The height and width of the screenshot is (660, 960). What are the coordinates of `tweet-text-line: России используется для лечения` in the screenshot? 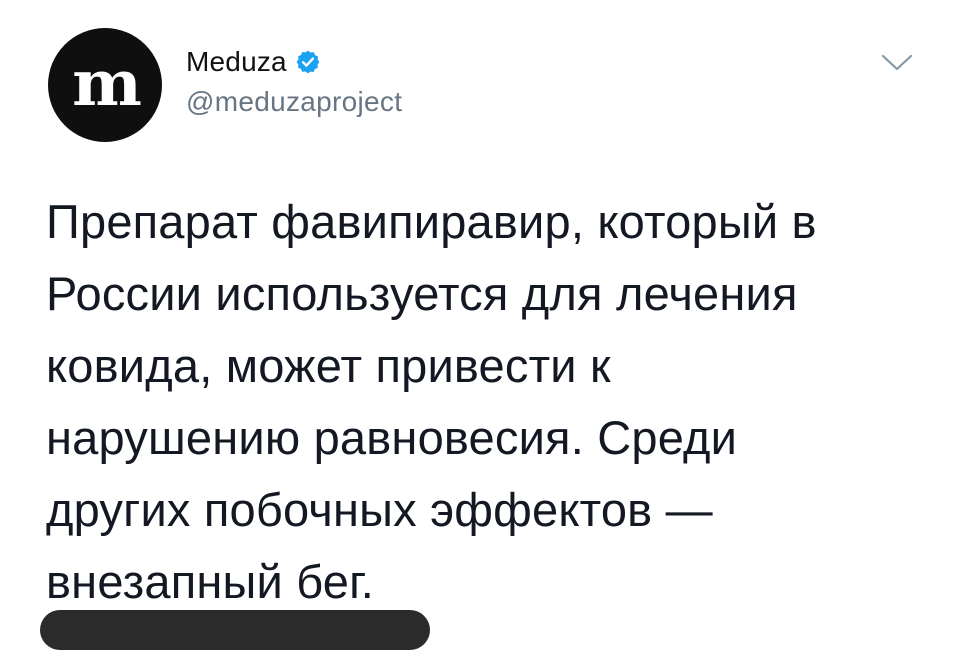 It's located at (422, 293).